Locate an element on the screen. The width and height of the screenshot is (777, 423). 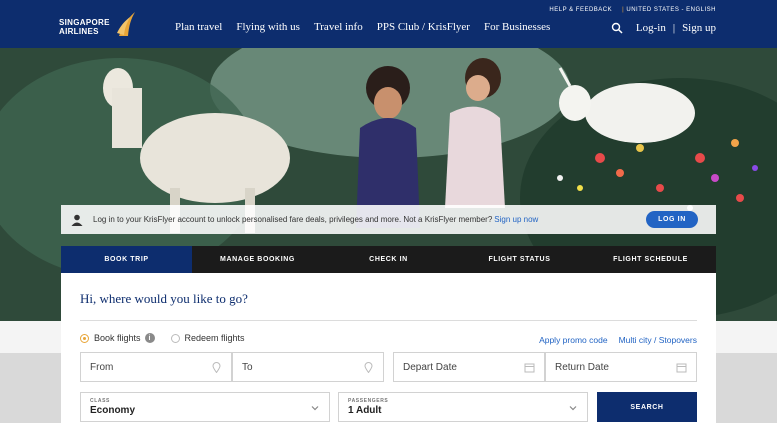
user-icon is located at coordinates (77, 220).